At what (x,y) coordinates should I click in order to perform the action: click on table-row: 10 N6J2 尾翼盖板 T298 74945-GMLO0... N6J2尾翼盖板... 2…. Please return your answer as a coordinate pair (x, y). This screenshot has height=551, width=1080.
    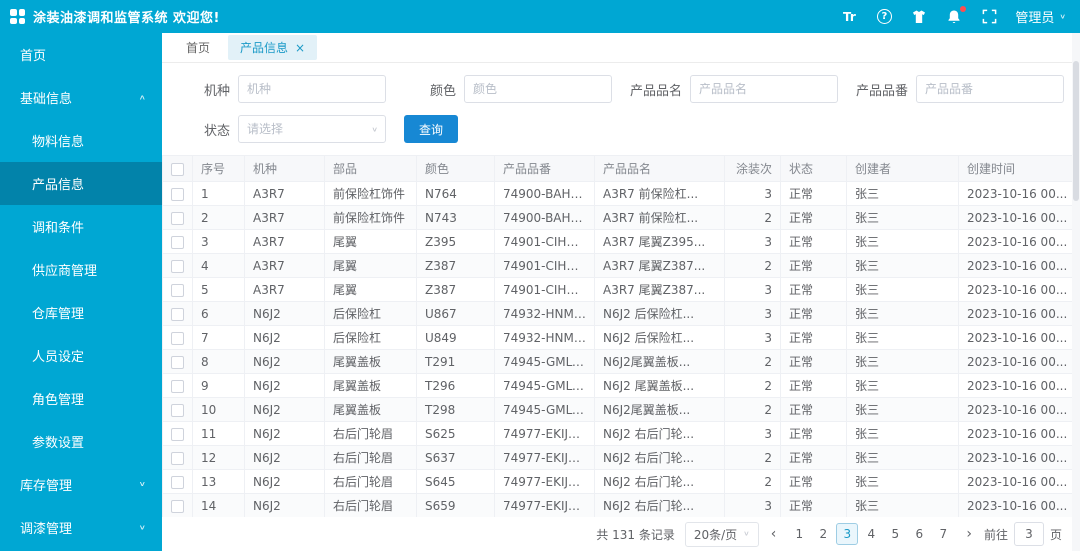
    Looking at the image, I should click on (621, 409).